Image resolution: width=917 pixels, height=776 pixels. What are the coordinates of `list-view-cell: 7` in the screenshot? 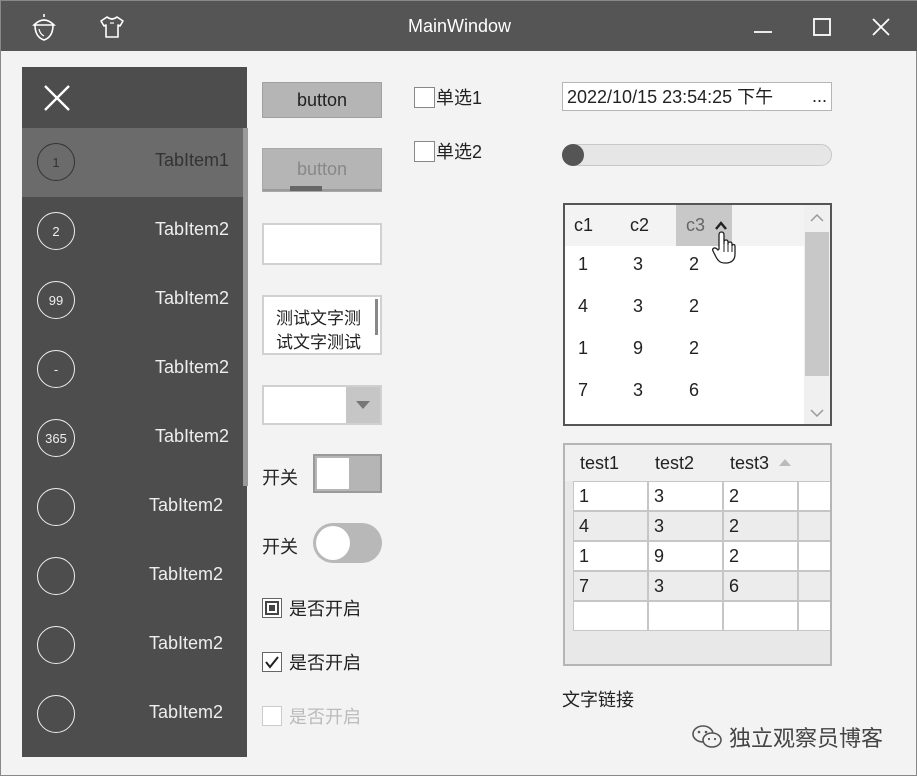 It's located at (583, 390).